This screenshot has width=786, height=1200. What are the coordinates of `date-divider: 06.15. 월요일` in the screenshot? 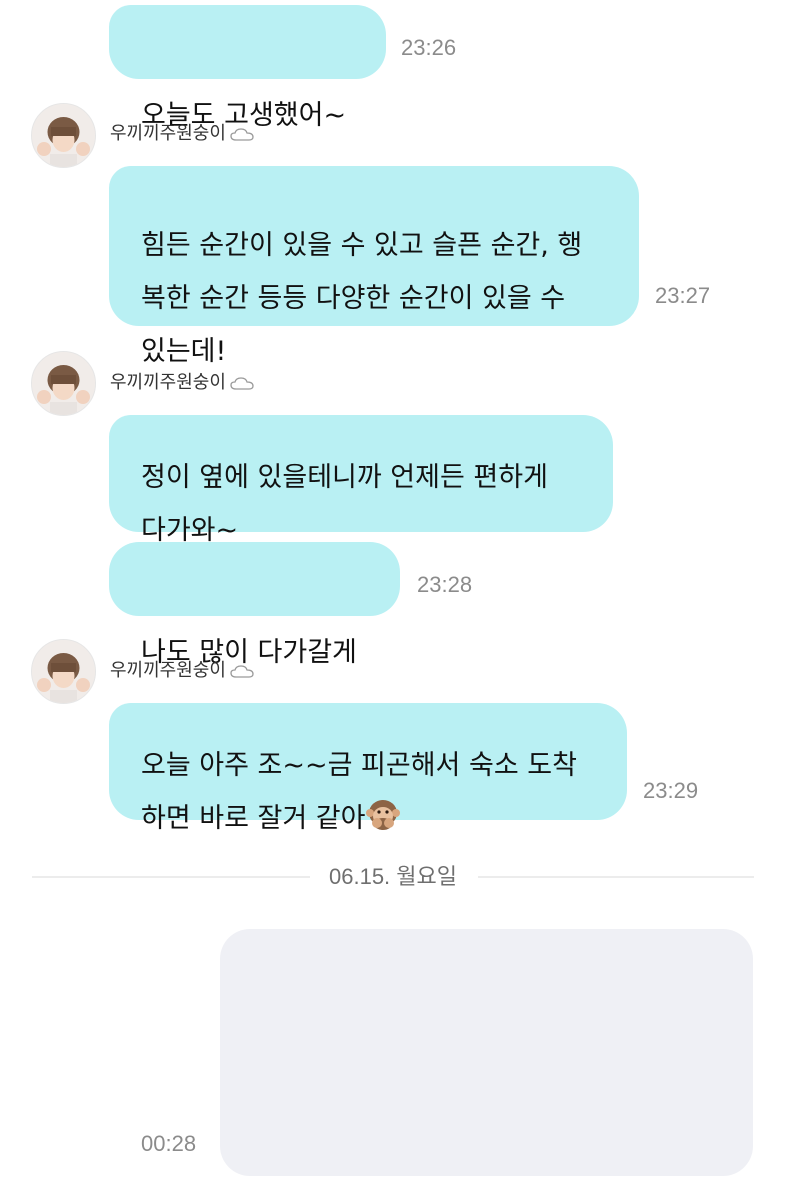 It's located at (393, 877).